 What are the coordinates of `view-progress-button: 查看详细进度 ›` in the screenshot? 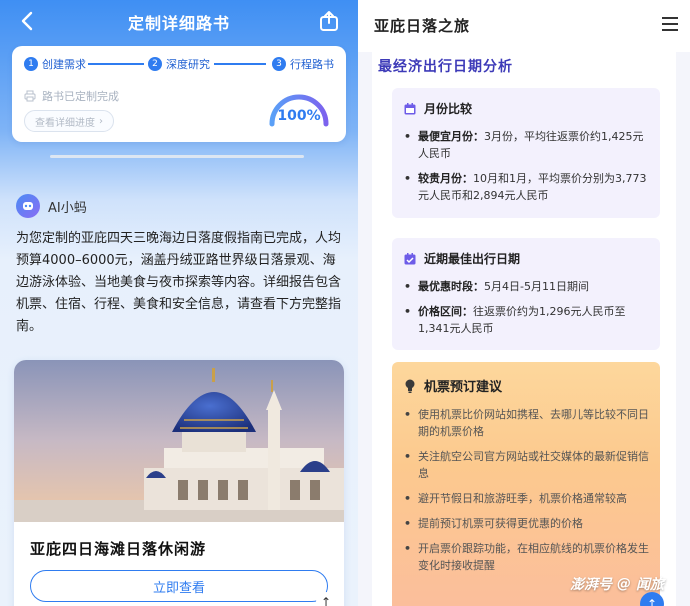 It's located at (69, 121).